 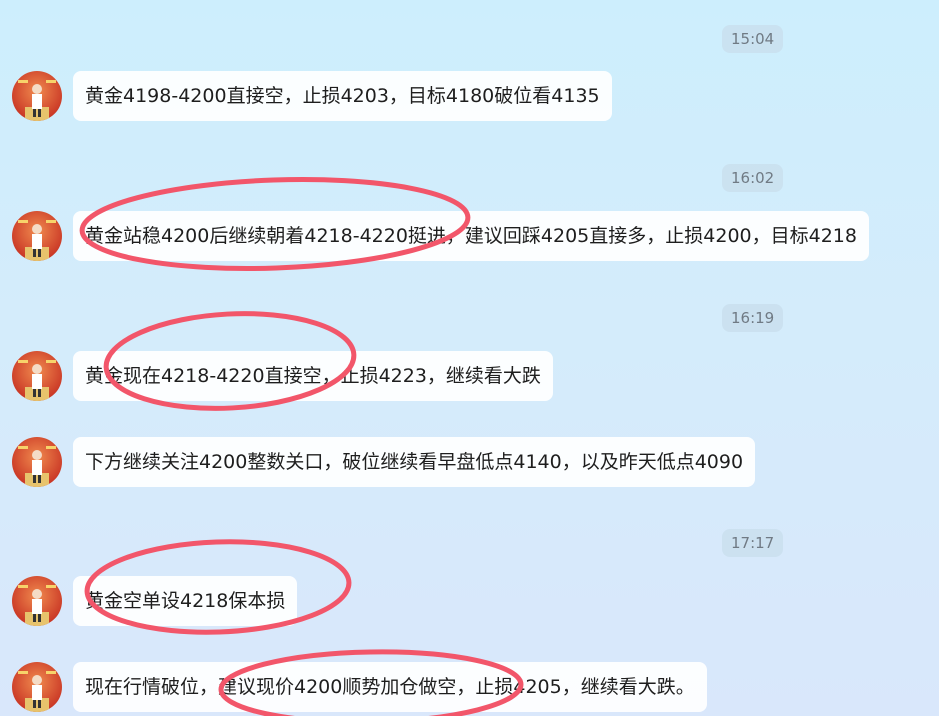 What do you see at coordinates (390, 687) in the screenshot?
I see `message-bubble: 现在行情破位，建议现价4200顺势加仓做空，止损4205，继续看大跌。` at bounding box center [390, 687].